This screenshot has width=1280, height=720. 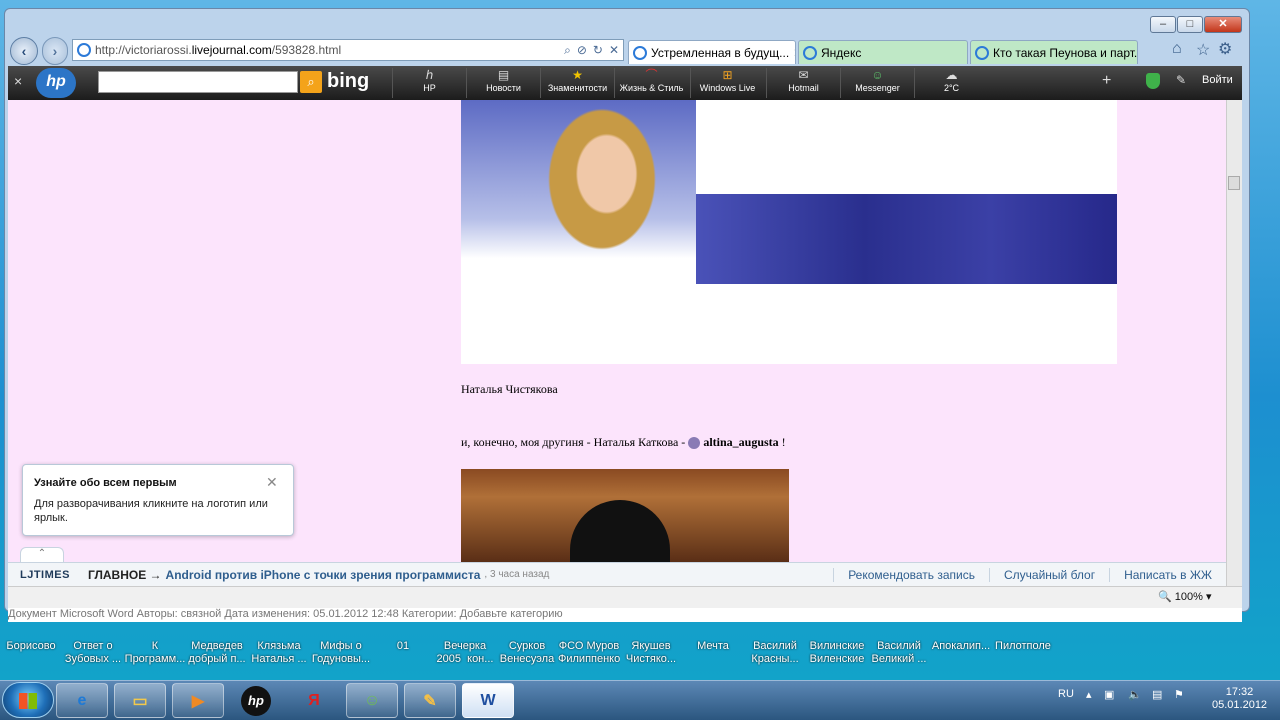 What do you see at coordinates (1048, 574) in the screenshot?
I see `random-blog-link: Случайный блог` at bounding box center [1048, 574].